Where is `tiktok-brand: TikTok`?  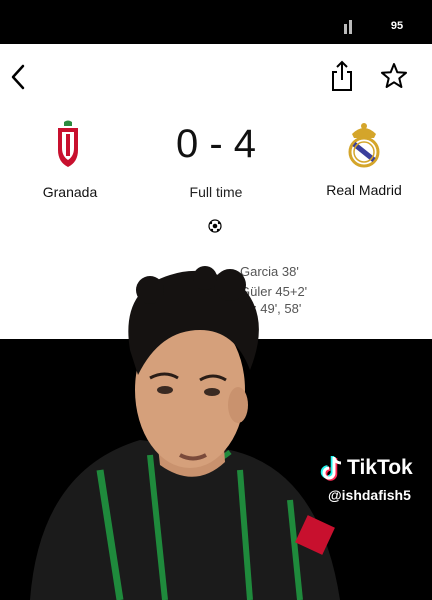
tiktok-brand: TikTok is located at coordinates (380, 467).